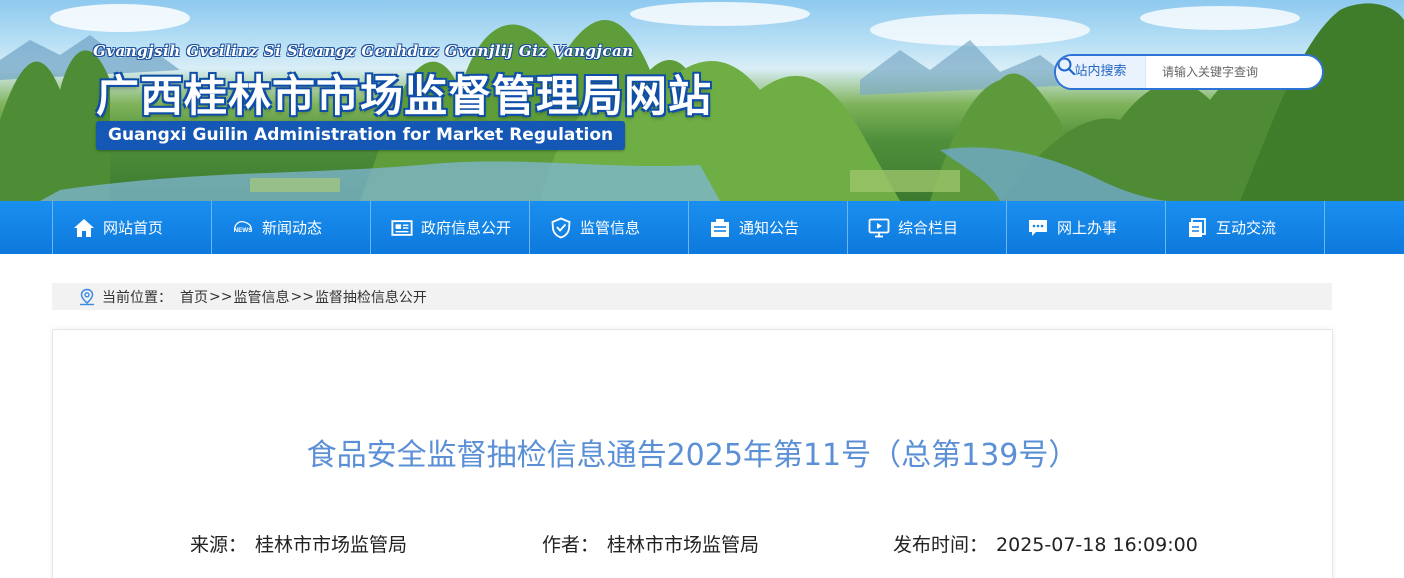 Image resolution: width=1404 pixels, height=578 pixels. I want to click on search-icon, so click(1066, 66).